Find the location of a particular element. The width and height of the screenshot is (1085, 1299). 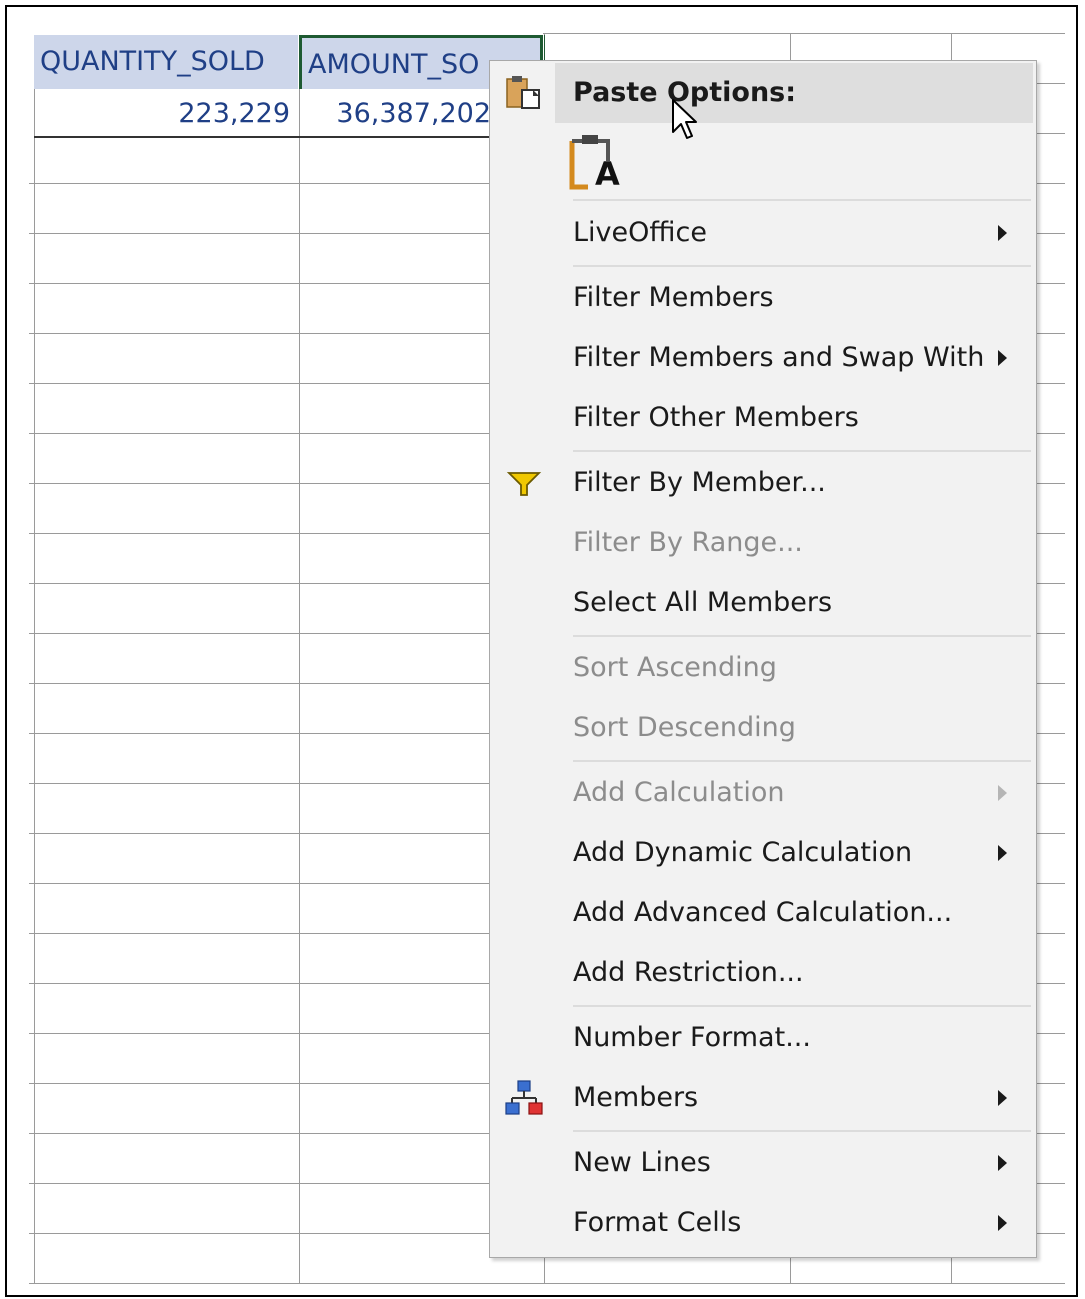

menu-item-label: Sort Descending is located at coordinates (684, 727).